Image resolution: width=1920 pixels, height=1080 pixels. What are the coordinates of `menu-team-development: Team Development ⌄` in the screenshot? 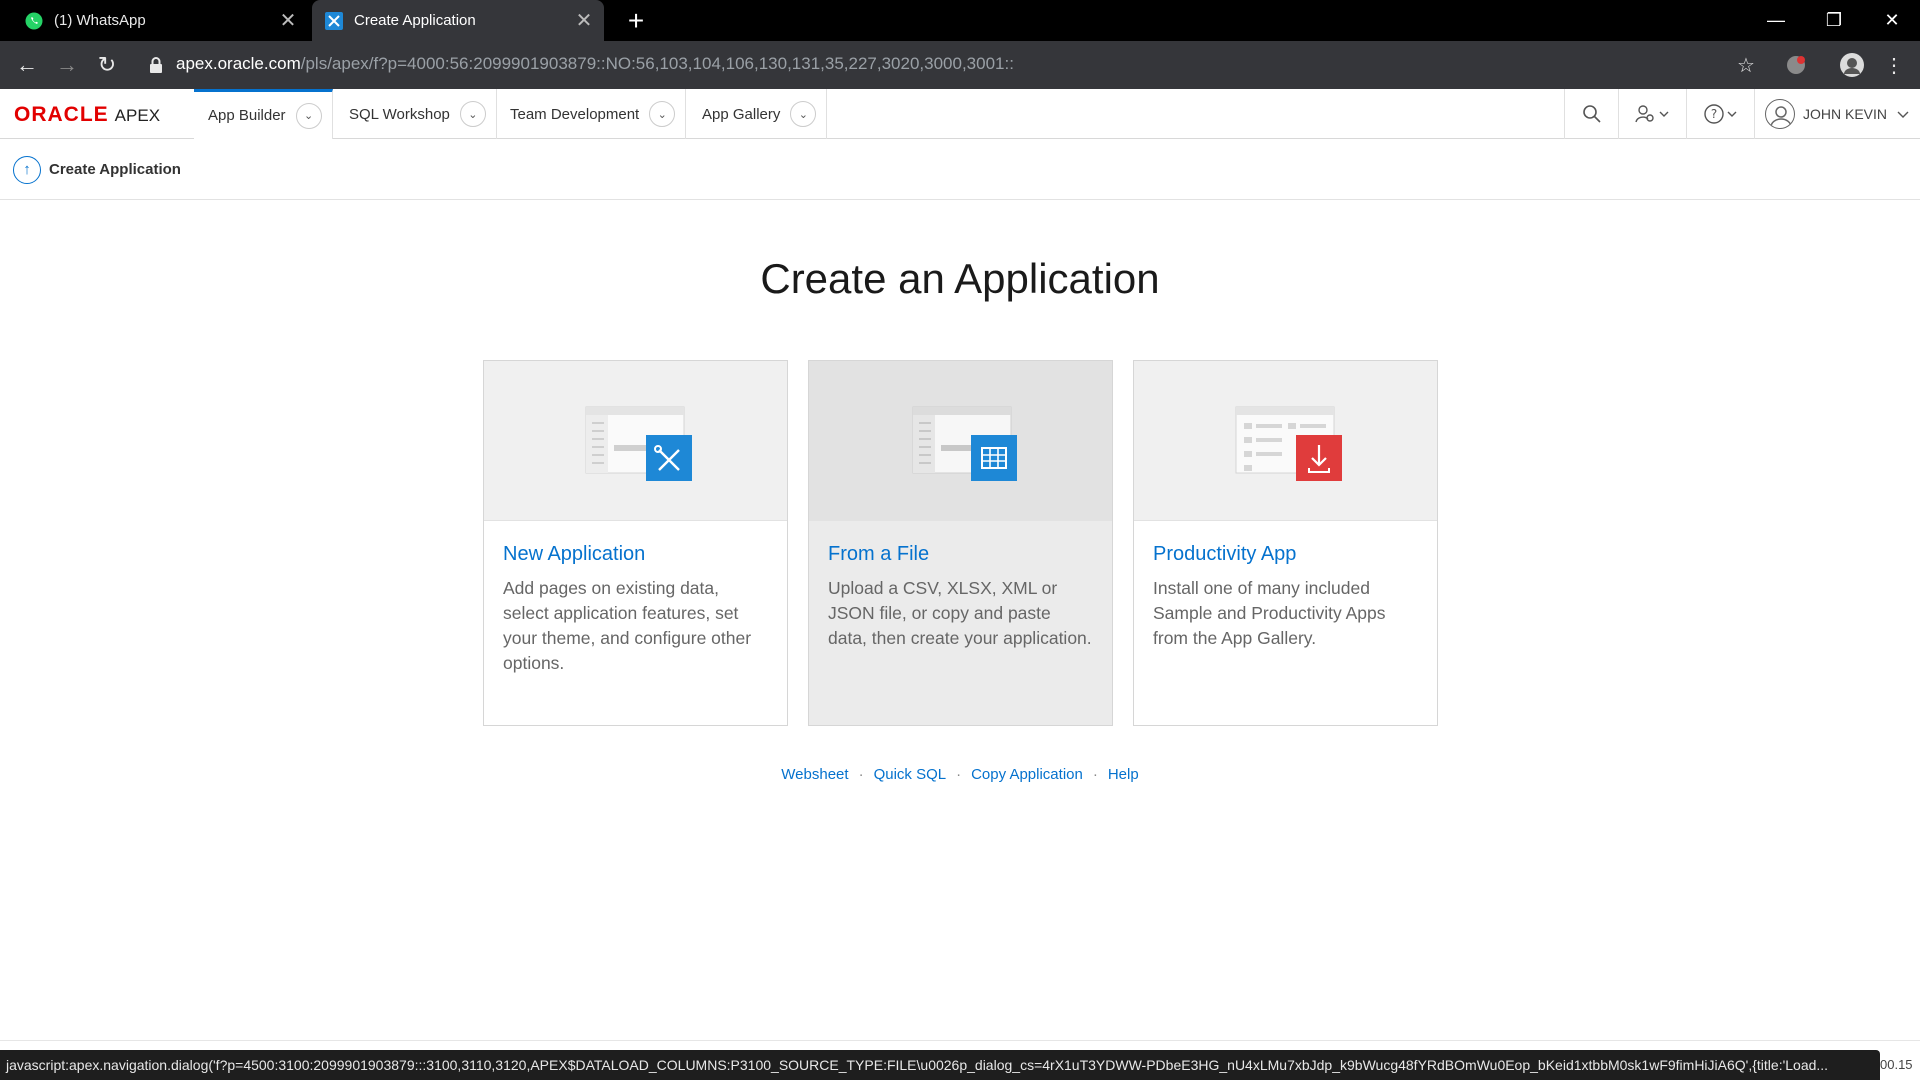 It's located at (591, 114).